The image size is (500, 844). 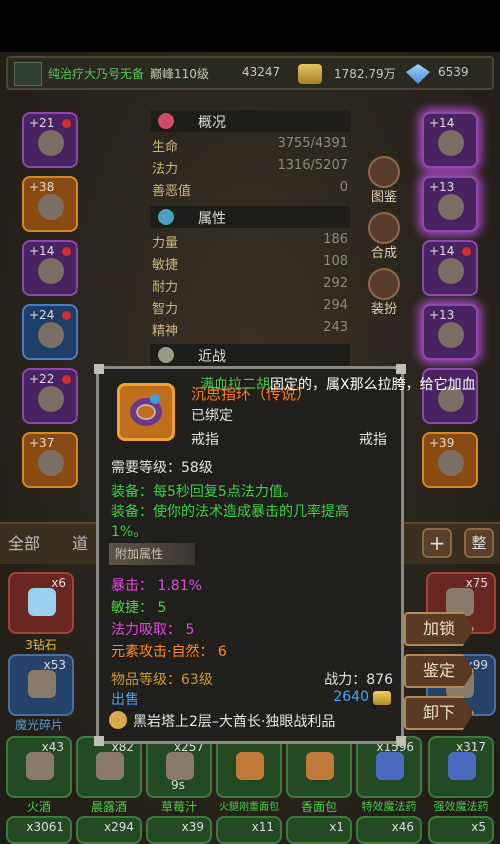 What do you see at coordinates (38, 725) in the screenshot?
I see `item-name: 魔光碎片` at bounding box center [38, 725].